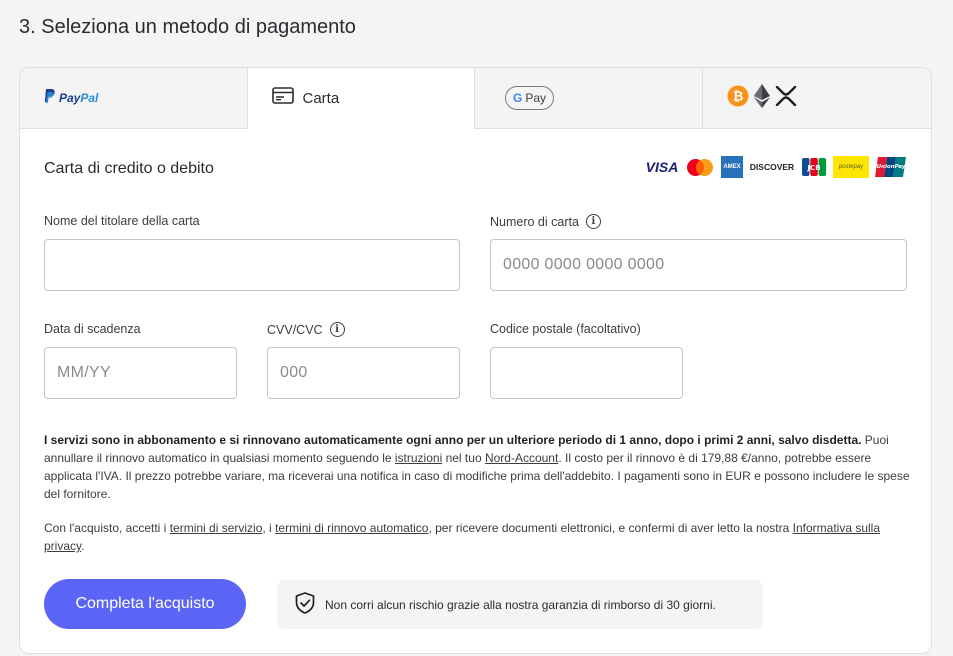 The height and width of the screenshot is (656, 953). What do you see at coordinates (49, 98) in the screenshot?
I see `paypal-logo-icon` at bounding box center [49, 98].